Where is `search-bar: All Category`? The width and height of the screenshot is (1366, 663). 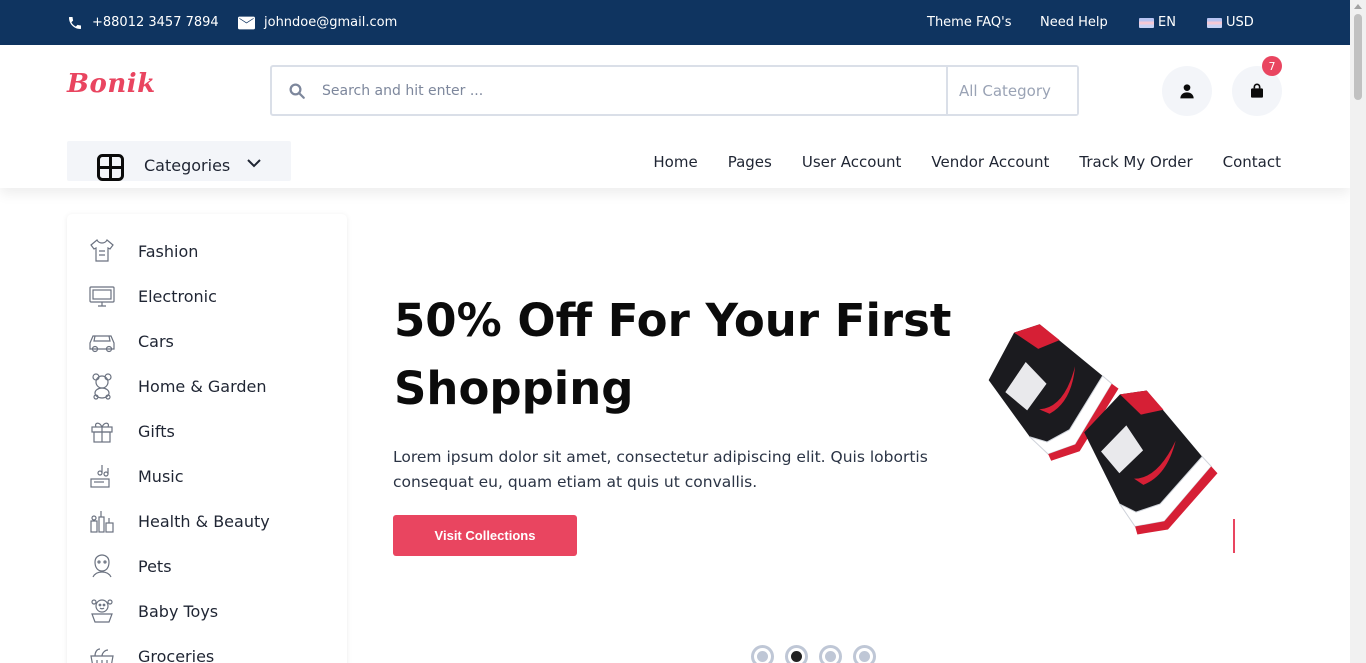 search-bar: All Category is located at coordinates (674, 90).